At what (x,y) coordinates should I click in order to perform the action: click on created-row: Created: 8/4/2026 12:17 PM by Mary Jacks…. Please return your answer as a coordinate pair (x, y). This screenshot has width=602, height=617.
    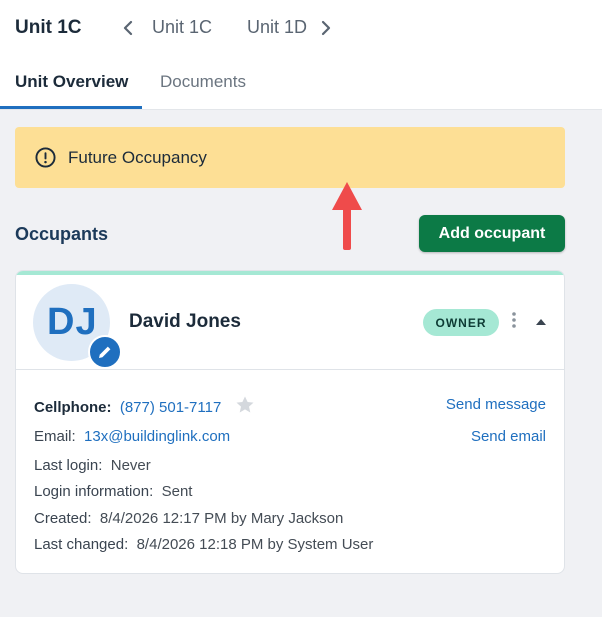
    Looking at the image, I should click on (188, 518).